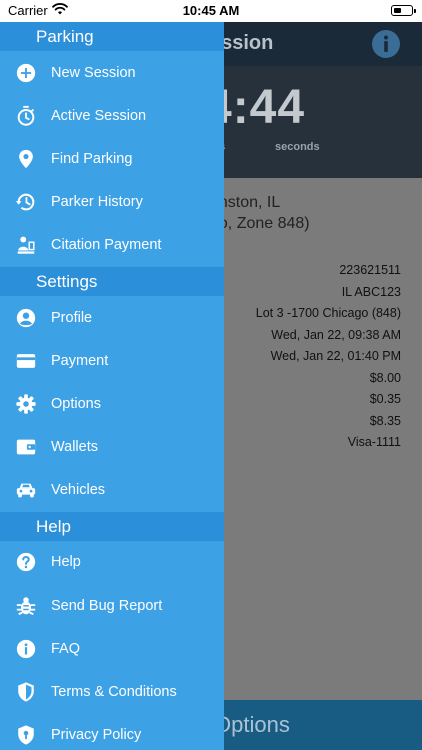 Image resolution: width=422 pixels, height=750 pixels. I want to click on detail-value: $8.00, so click(385, 377).